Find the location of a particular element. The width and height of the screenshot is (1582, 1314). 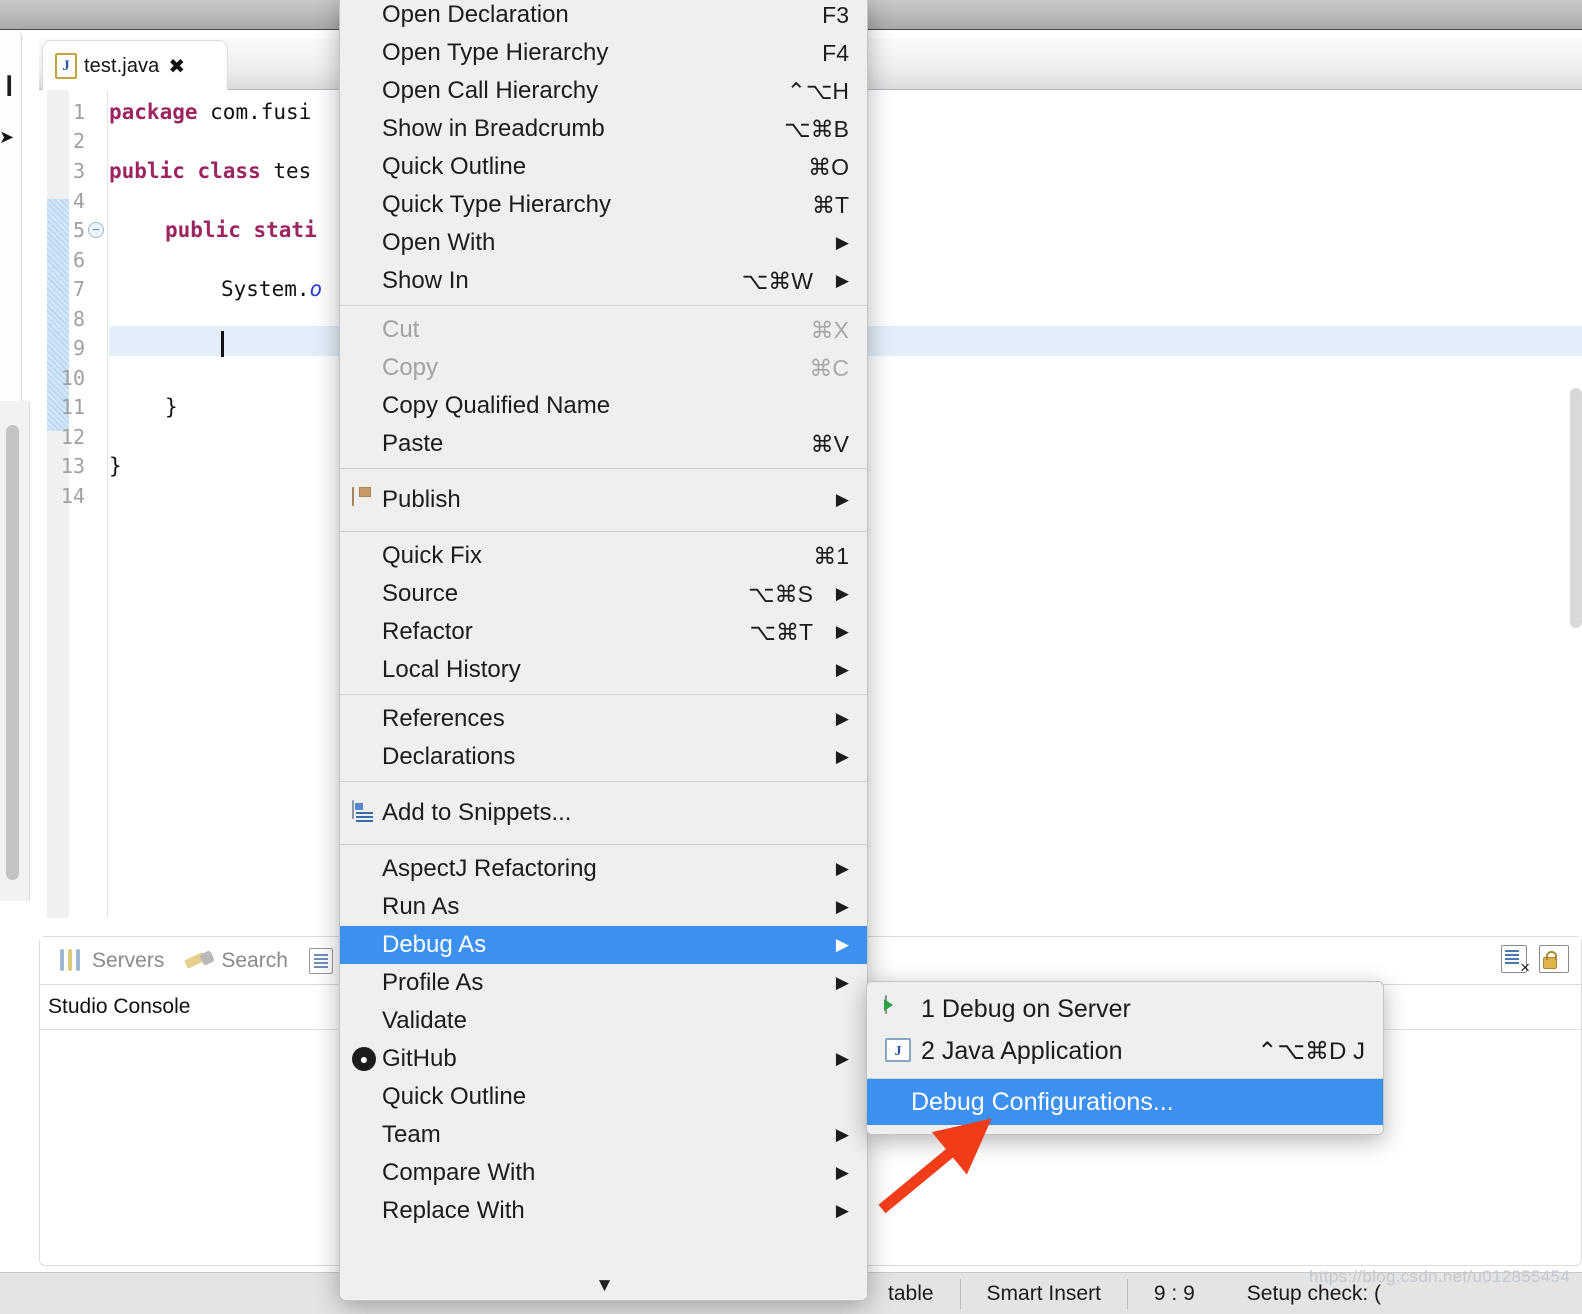

publish-box-icon is located at coordinates (364, 499).